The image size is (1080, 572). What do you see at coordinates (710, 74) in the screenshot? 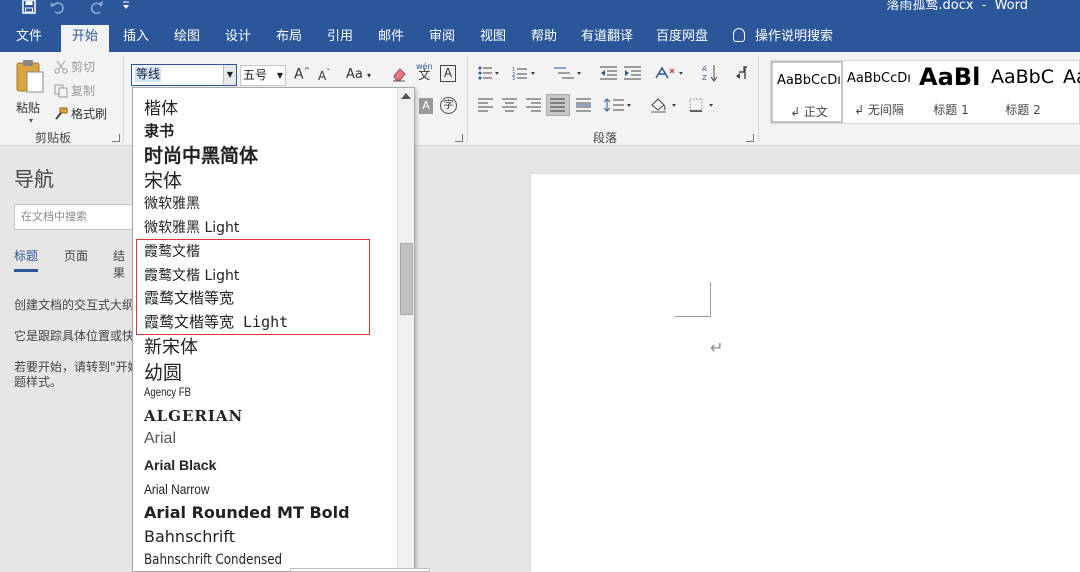
I see `sort-button: AZ` at bounding box center [710, 74].